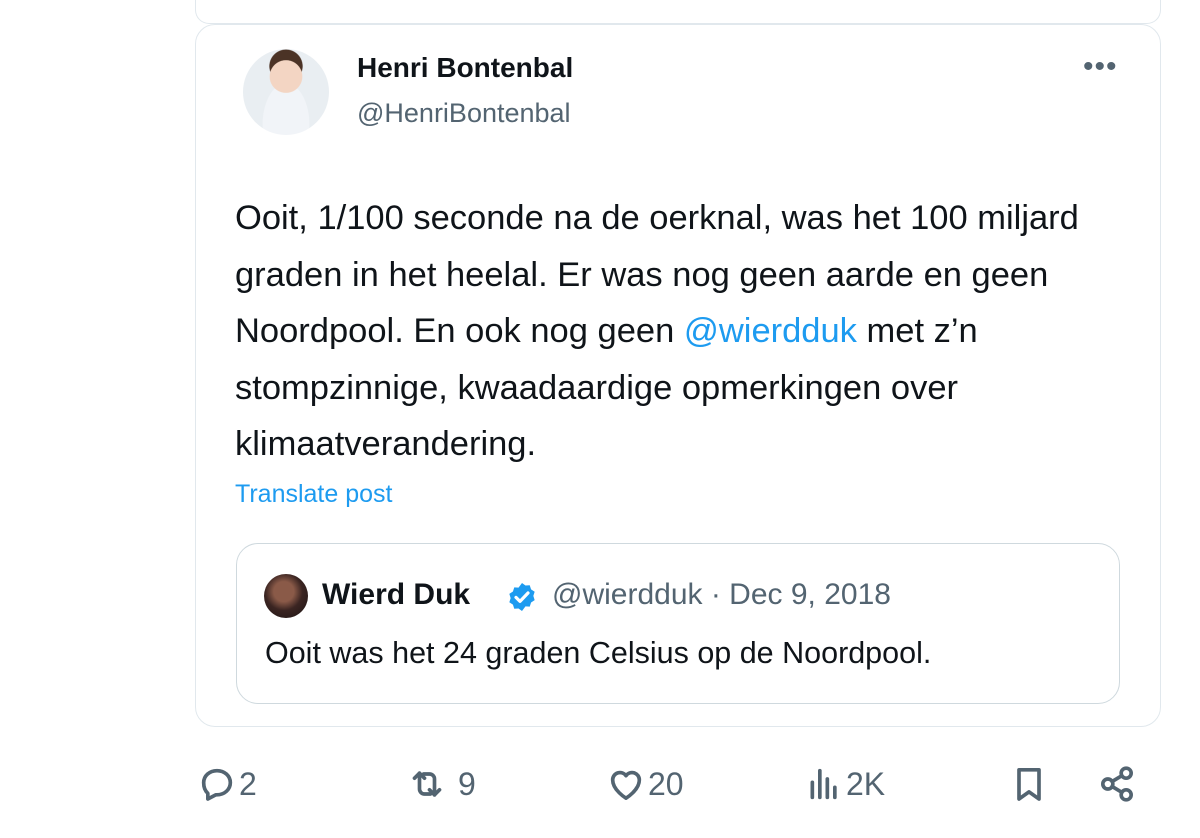  Describe the element at coordinates (770, 331) in the screenshot. I see `mention-link: @wierdduk` at that location.